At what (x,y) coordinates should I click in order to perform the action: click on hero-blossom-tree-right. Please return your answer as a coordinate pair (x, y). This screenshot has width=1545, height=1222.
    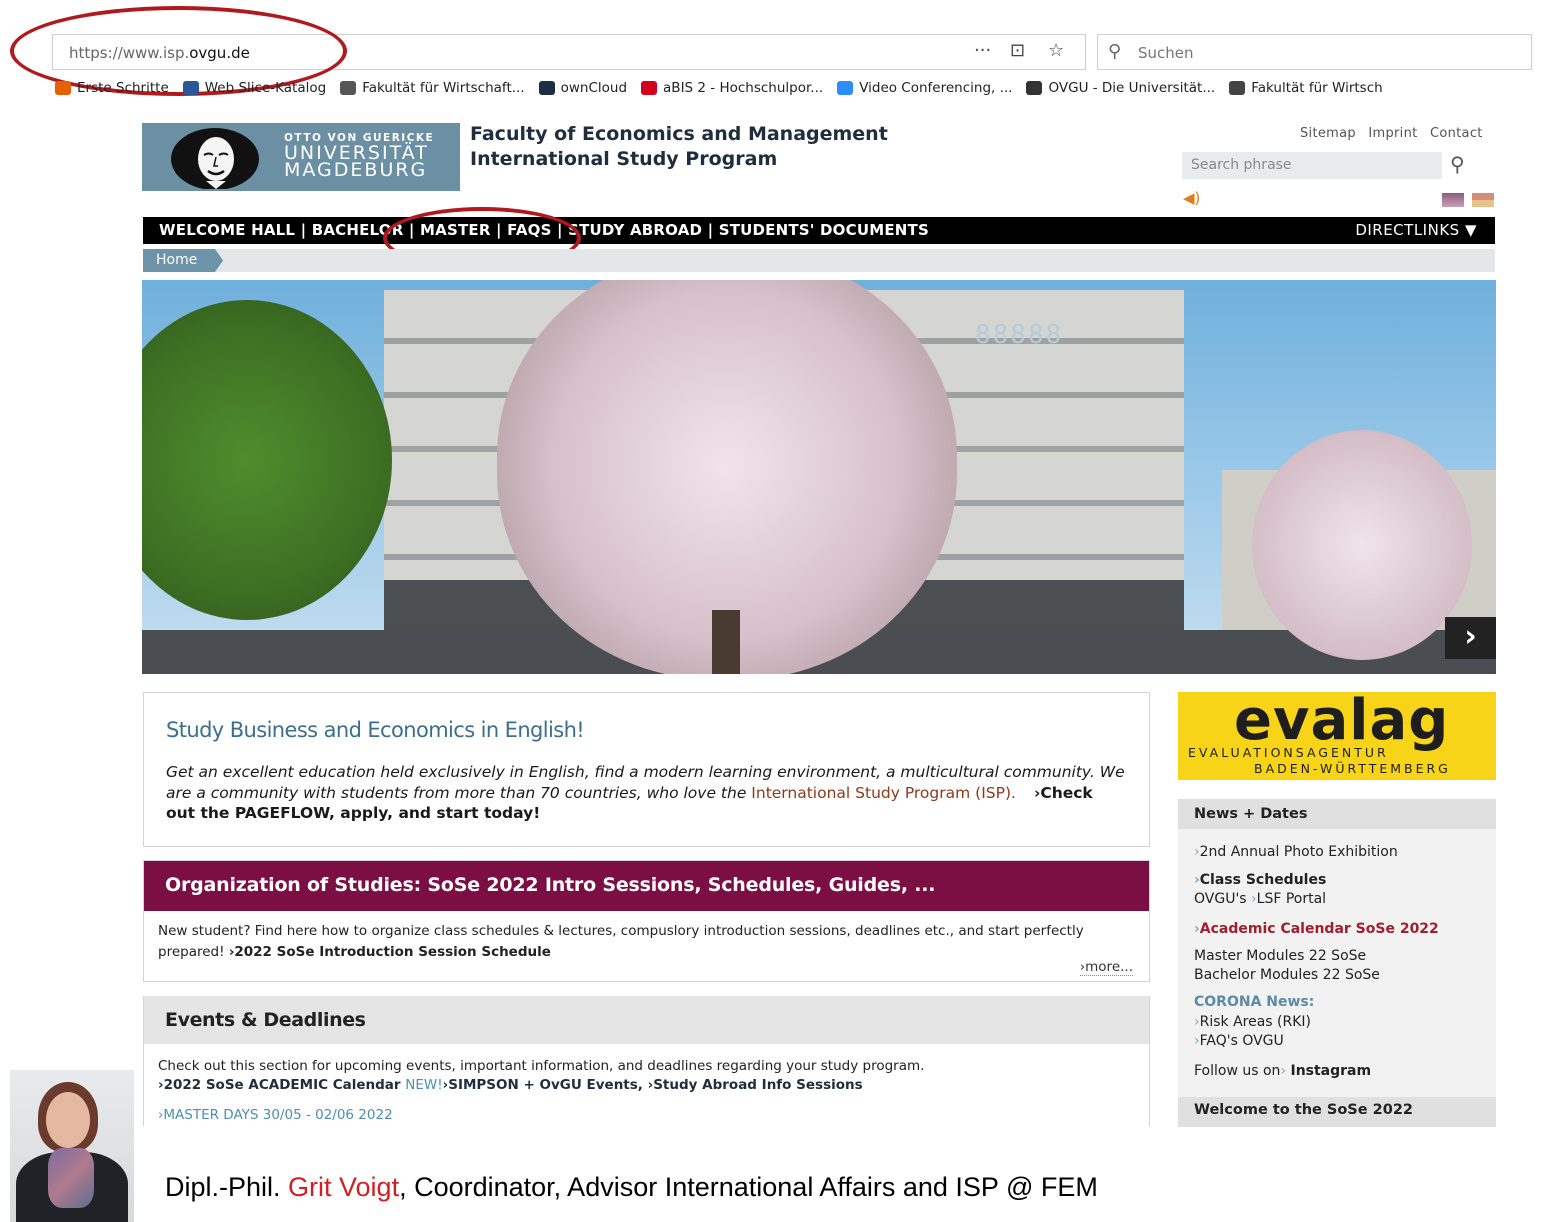
    Looking at the image, I should click on (1362, 545).